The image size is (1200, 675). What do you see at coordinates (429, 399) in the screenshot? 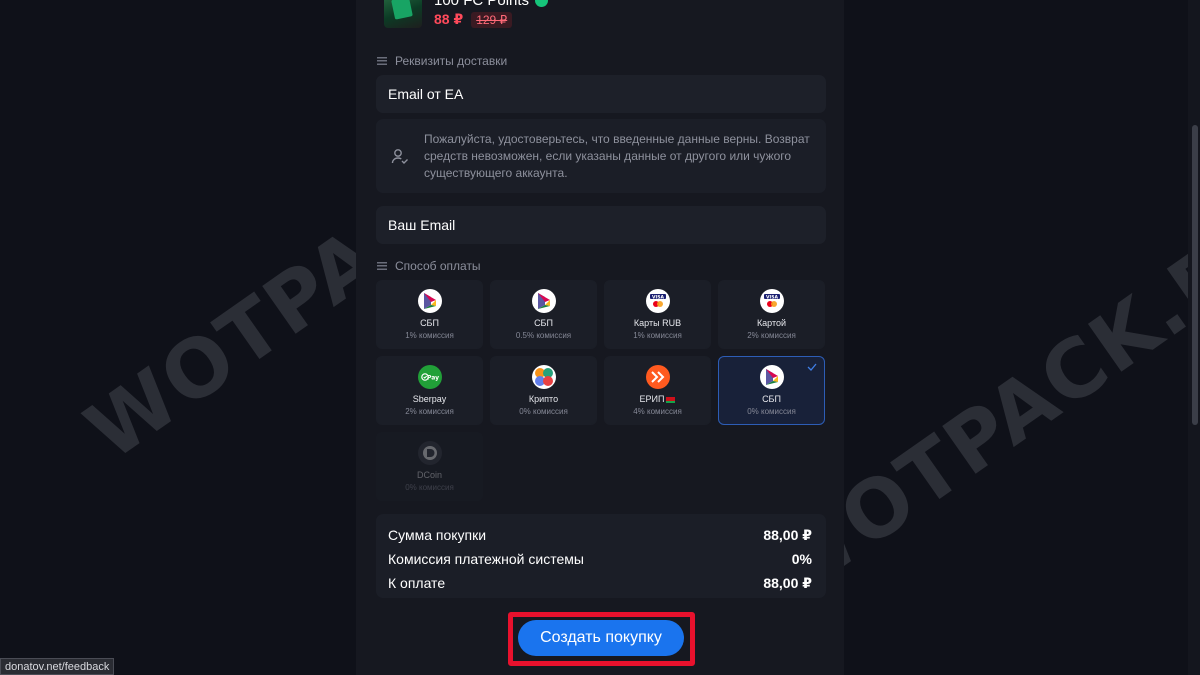
I see `method-name: Sberpay` at bounding box center [429, 399].